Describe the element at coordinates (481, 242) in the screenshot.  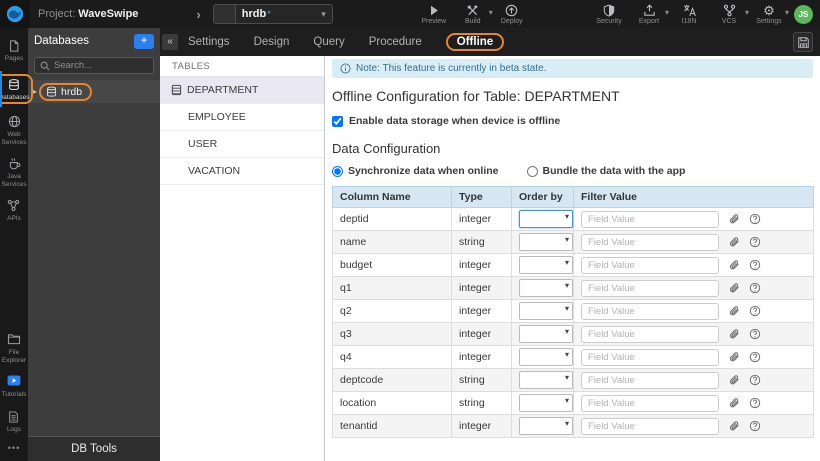
I see `column-type-cell: string` at that location.